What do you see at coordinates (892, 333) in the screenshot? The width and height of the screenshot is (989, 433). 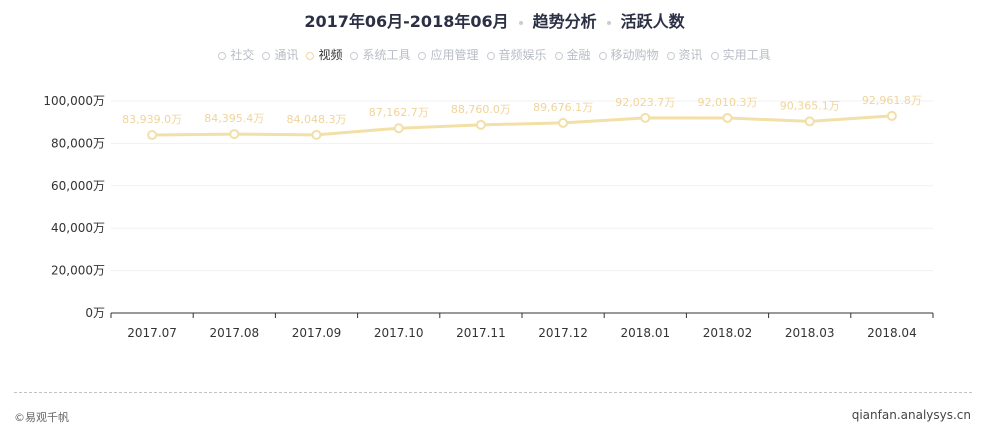 I see `x-tick-label: 2018.04` at bounding box center [892, 333].